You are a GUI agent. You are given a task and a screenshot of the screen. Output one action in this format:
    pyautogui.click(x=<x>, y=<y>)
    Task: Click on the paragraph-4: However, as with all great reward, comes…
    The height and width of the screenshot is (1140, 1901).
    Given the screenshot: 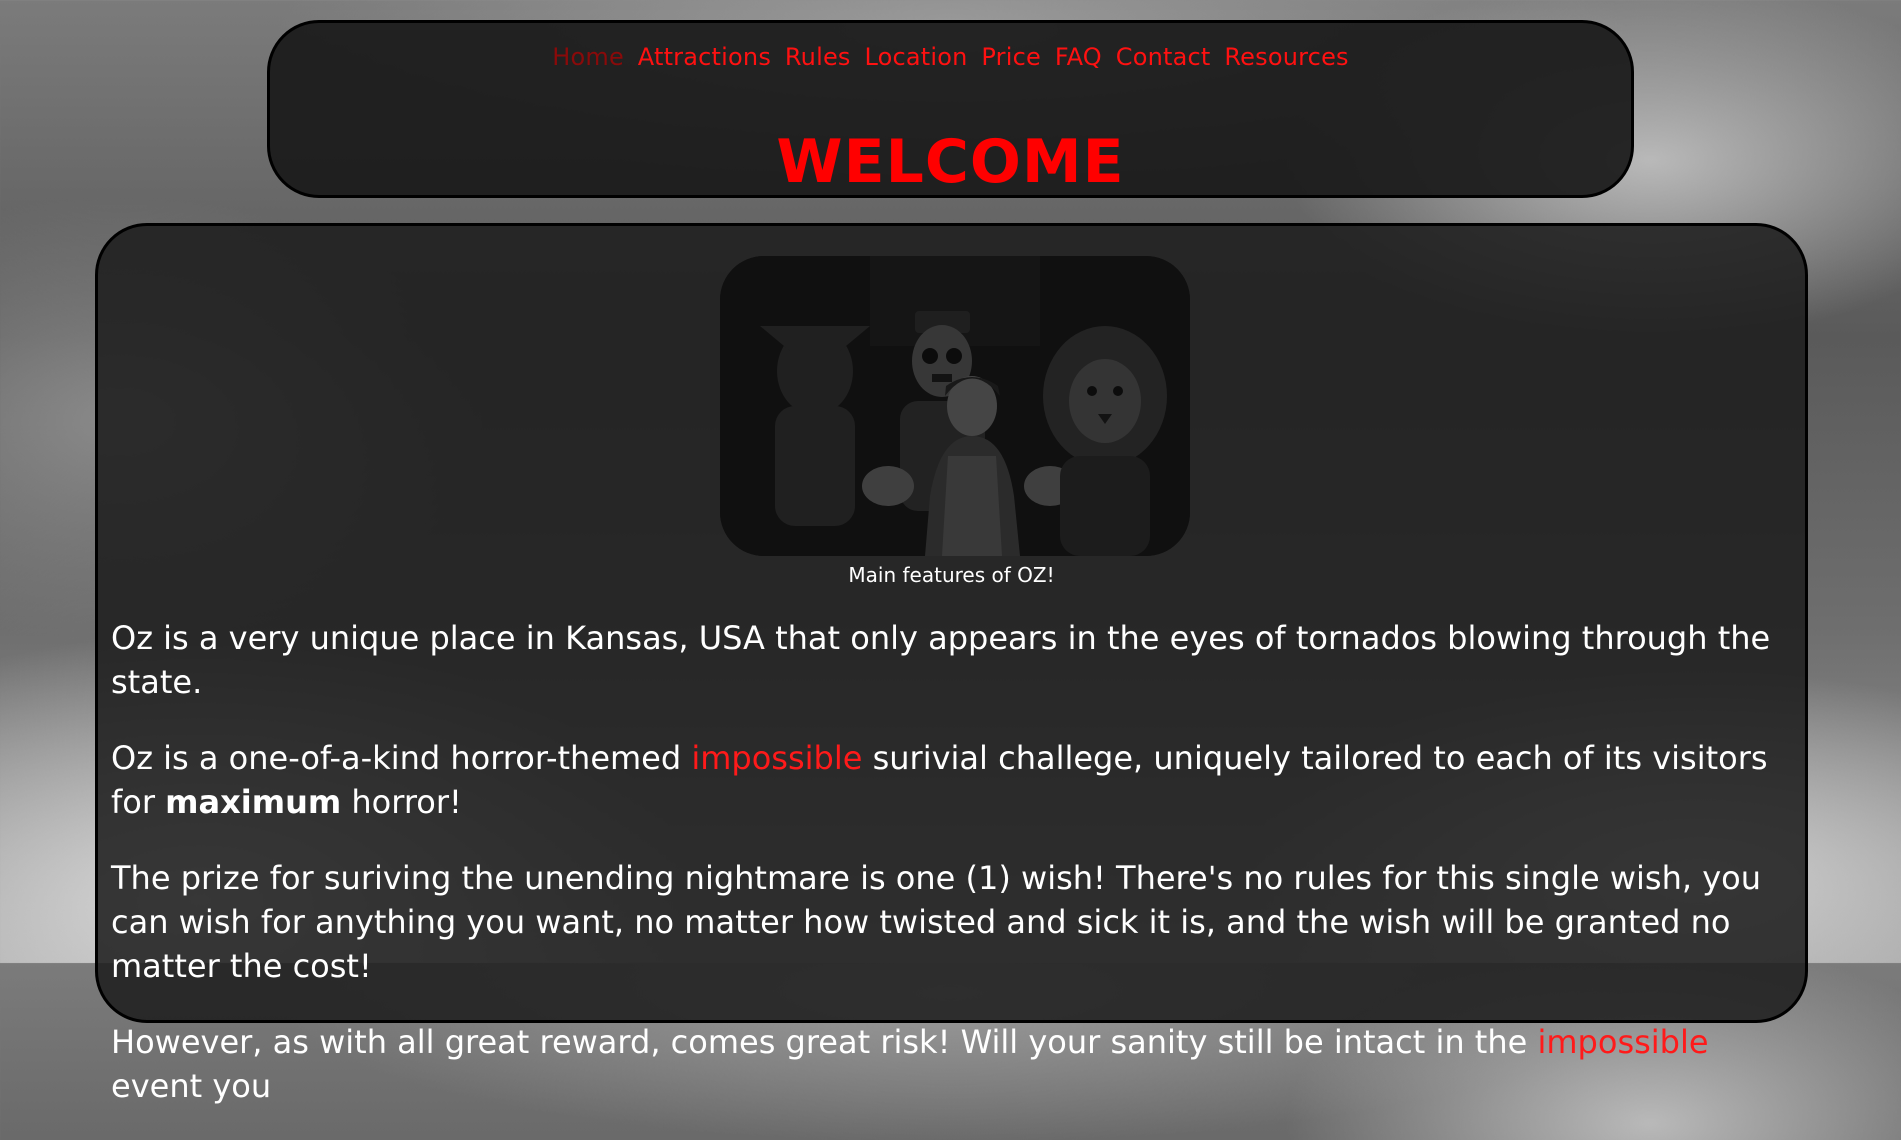 What is the action you would take?
    pyautogui.click(x=956, y=1064)
    